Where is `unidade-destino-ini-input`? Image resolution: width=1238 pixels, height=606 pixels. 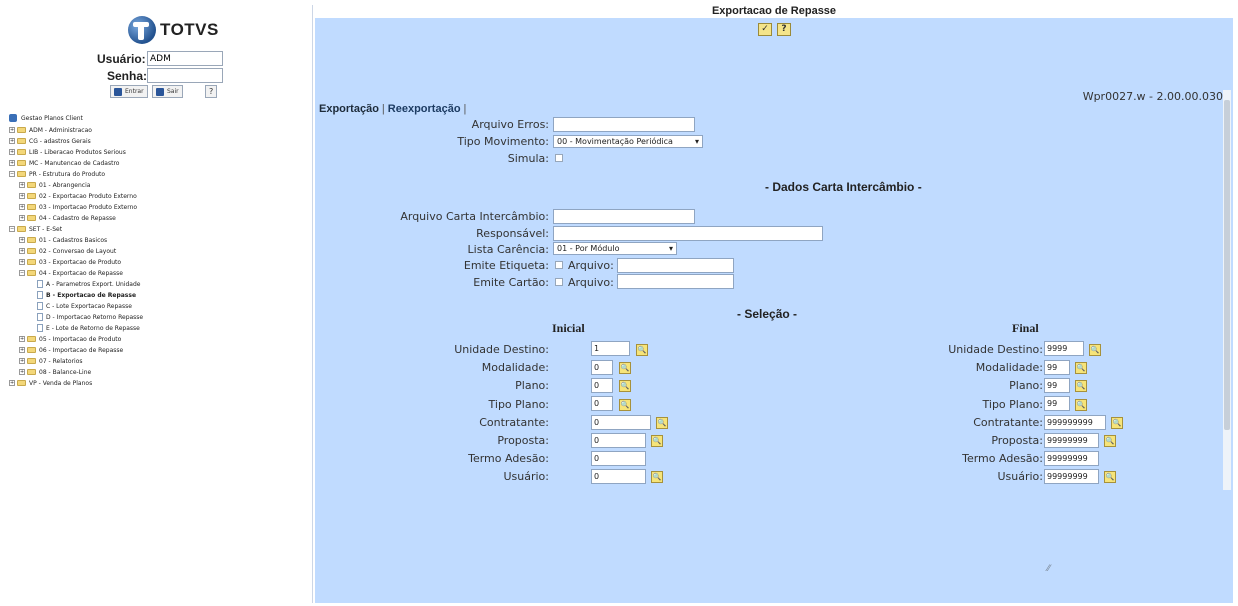 unidade-destino-ini-input is located at coordinates (610, 348).